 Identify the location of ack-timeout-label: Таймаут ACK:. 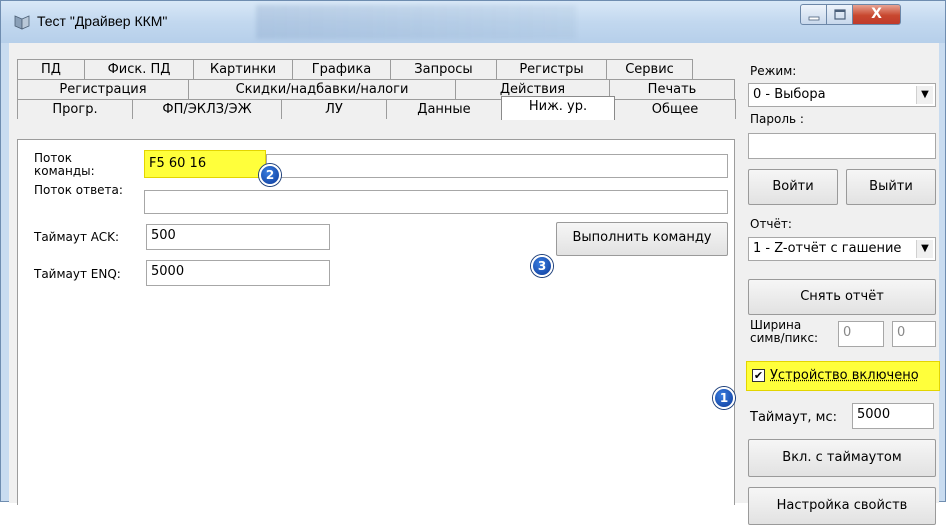
(77, 237).